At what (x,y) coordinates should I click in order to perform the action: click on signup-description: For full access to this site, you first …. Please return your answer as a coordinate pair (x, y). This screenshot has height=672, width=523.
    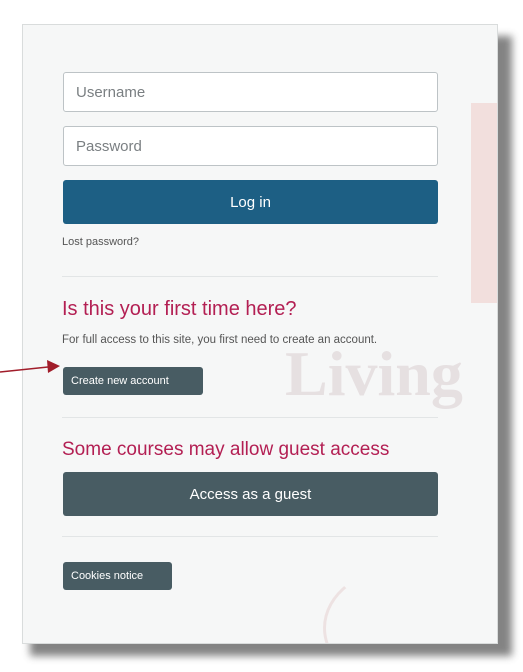
    Looking at the image, I should click on (220, 340).